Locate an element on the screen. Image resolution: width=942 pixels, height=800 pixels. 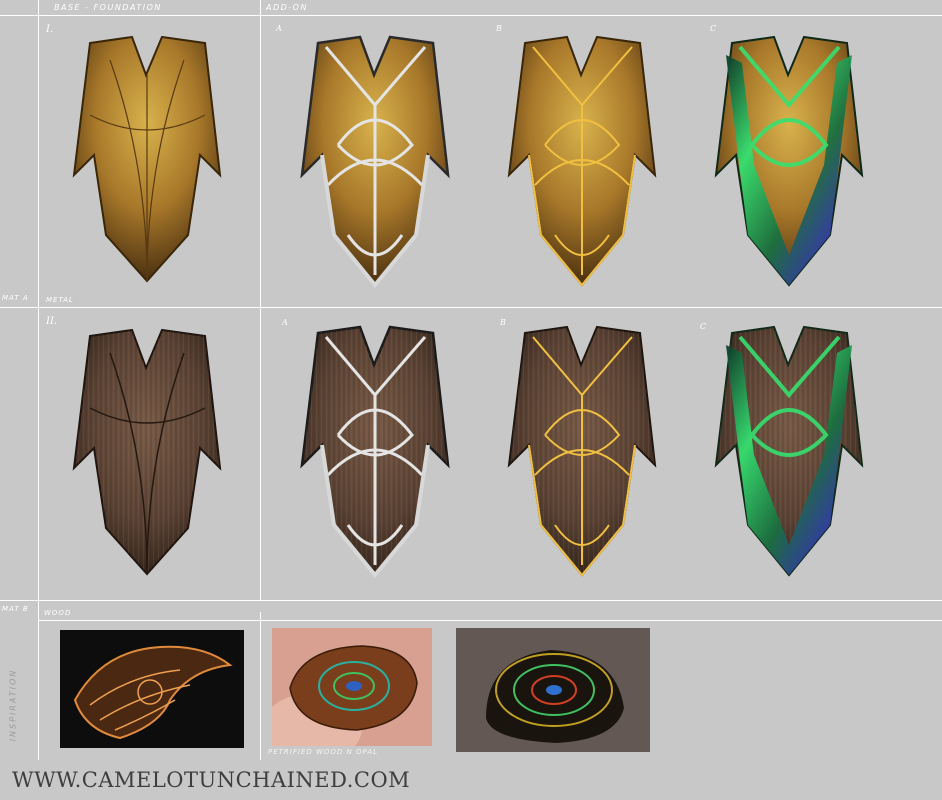
bracer-wood-silver-addon is located at coordinates (375, 452).